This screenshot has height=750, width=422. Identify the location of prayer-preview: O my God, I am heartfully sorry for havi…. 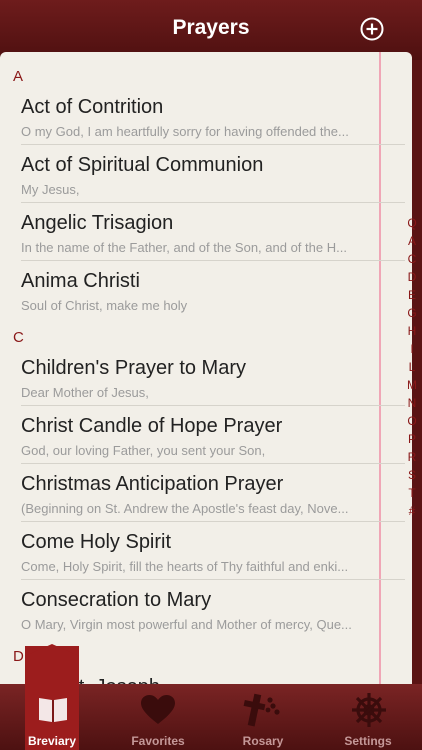
(185, 131).